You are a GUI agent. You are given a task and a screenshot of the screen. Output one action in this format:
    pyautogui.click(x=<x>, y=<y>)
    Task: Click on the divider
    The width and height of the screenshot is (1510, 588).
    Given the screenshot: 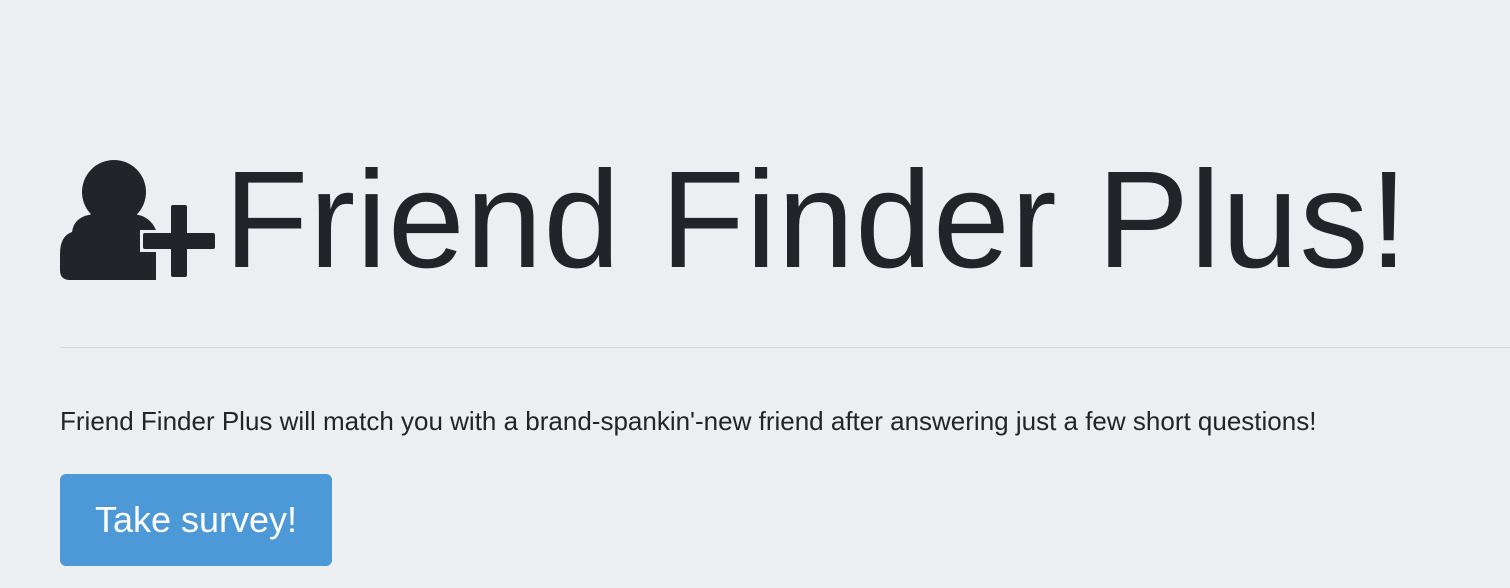 What is the action you would take?
    pyautogui.click(x=785, y=347)
    